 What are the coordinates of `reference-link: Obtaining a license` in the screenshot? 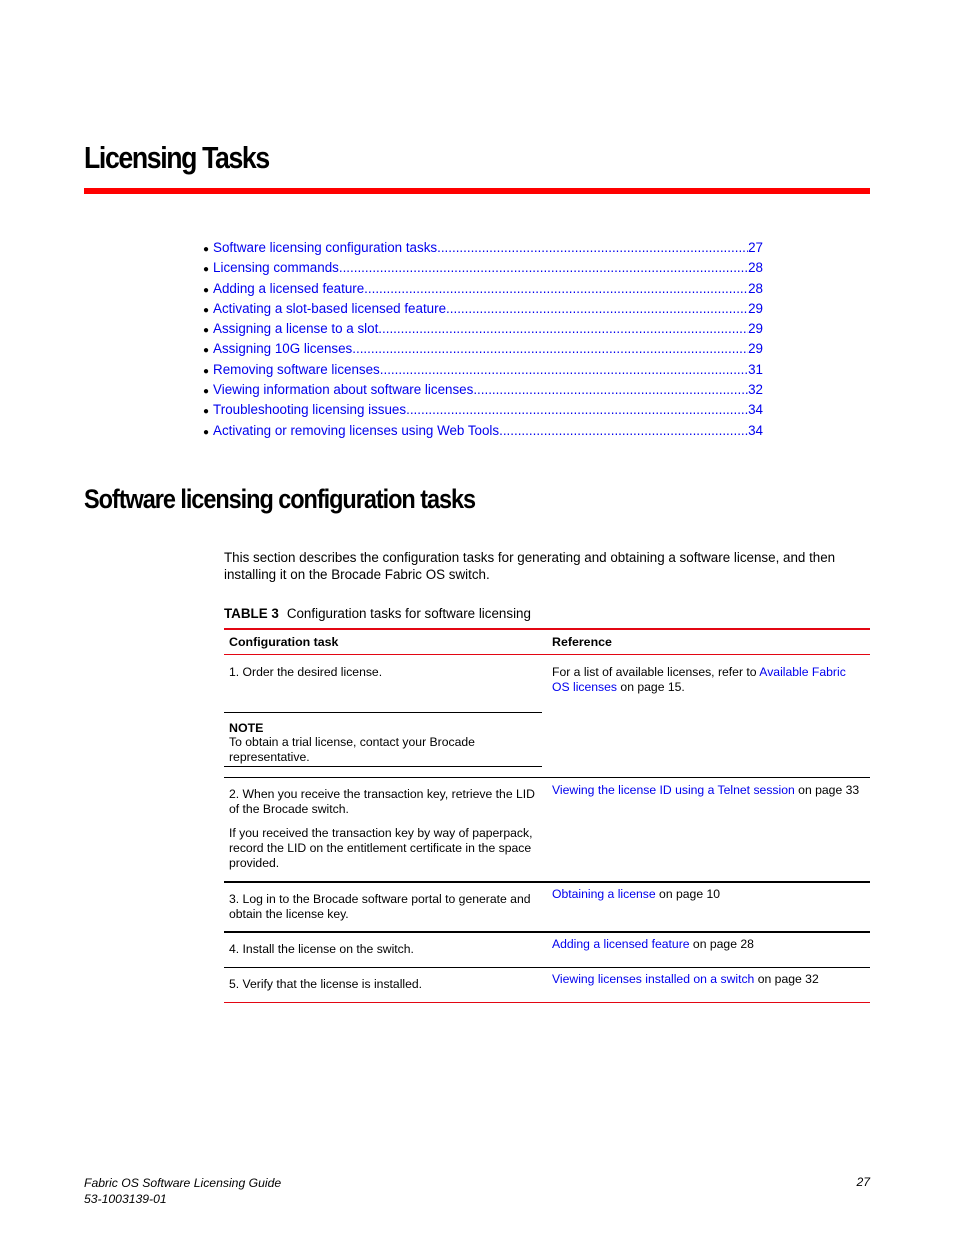 It's located at (604, 894).